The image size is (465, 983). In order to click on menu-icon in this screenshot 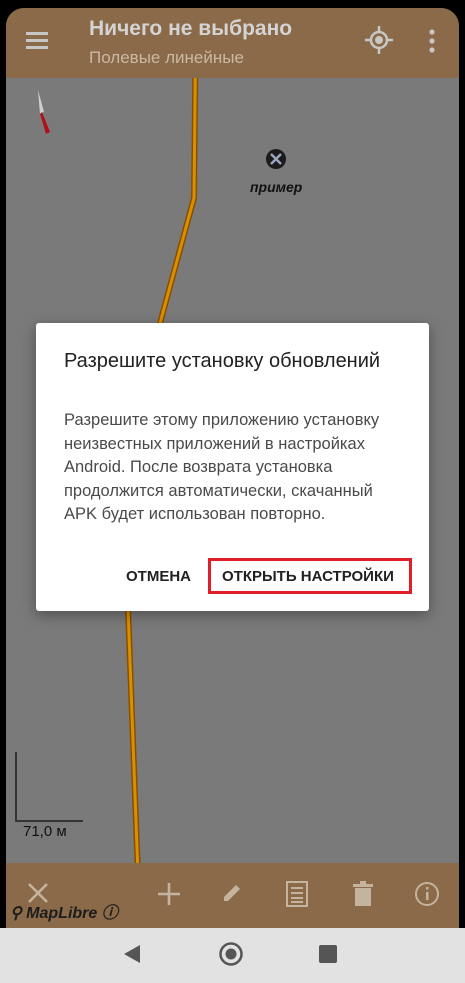, I will do `click(38, 40)`.